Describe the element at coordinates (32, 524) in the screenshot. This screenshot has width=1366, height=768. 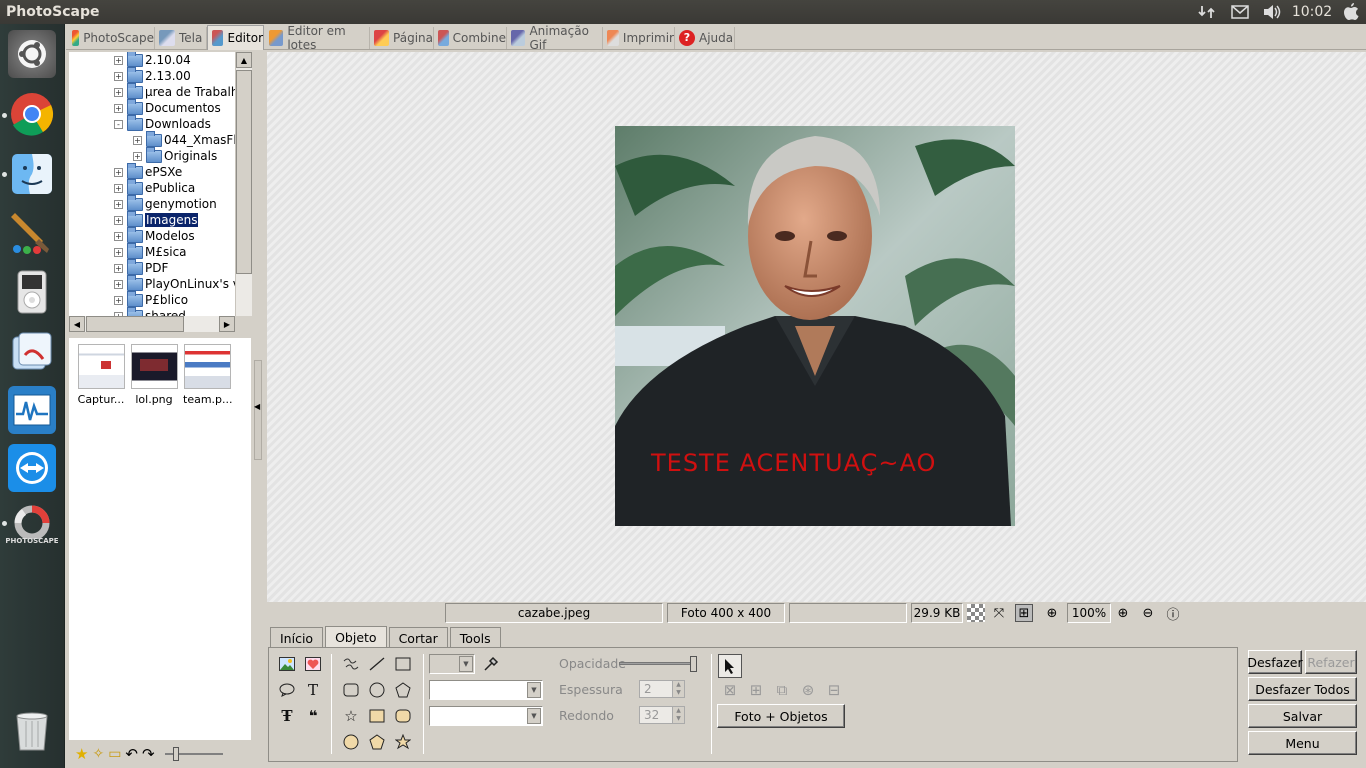
I see `photoscape-icon: PHOTOSCAPE` at that location.